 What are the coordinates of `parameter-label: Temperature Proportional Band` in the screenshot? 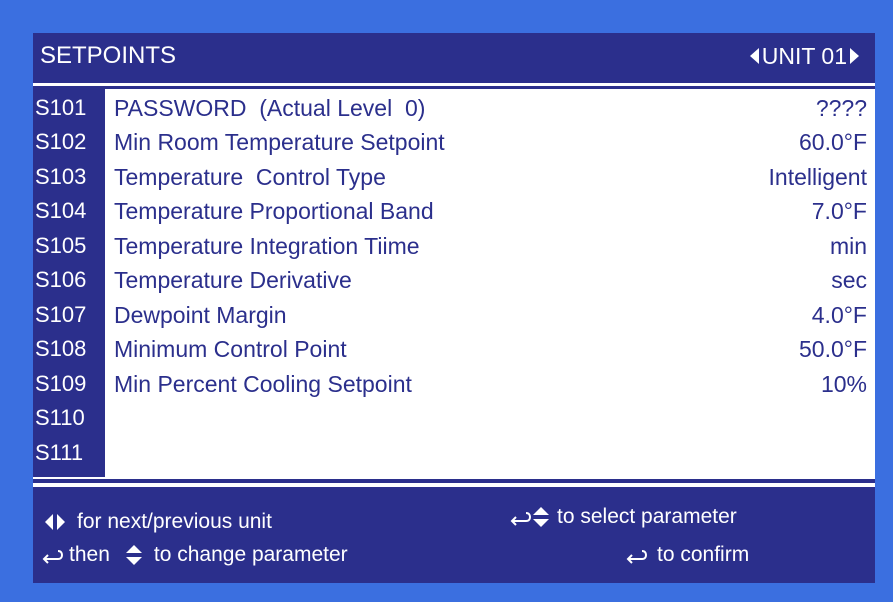 It's located at (274, 211).